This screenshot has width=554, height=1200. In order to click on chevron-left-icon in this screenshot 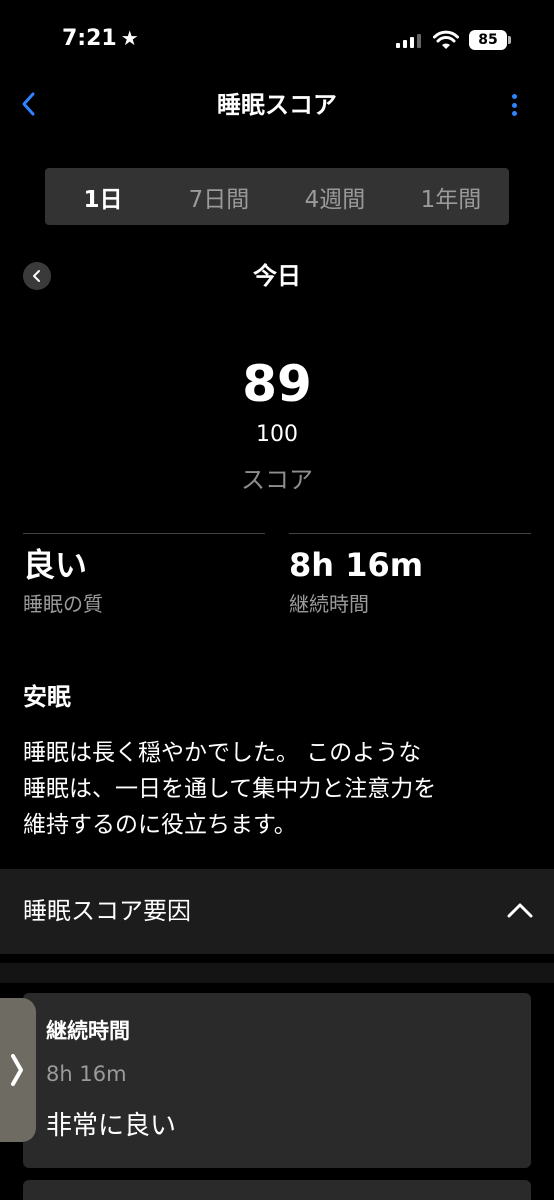, I will do `click(28, 104)`.